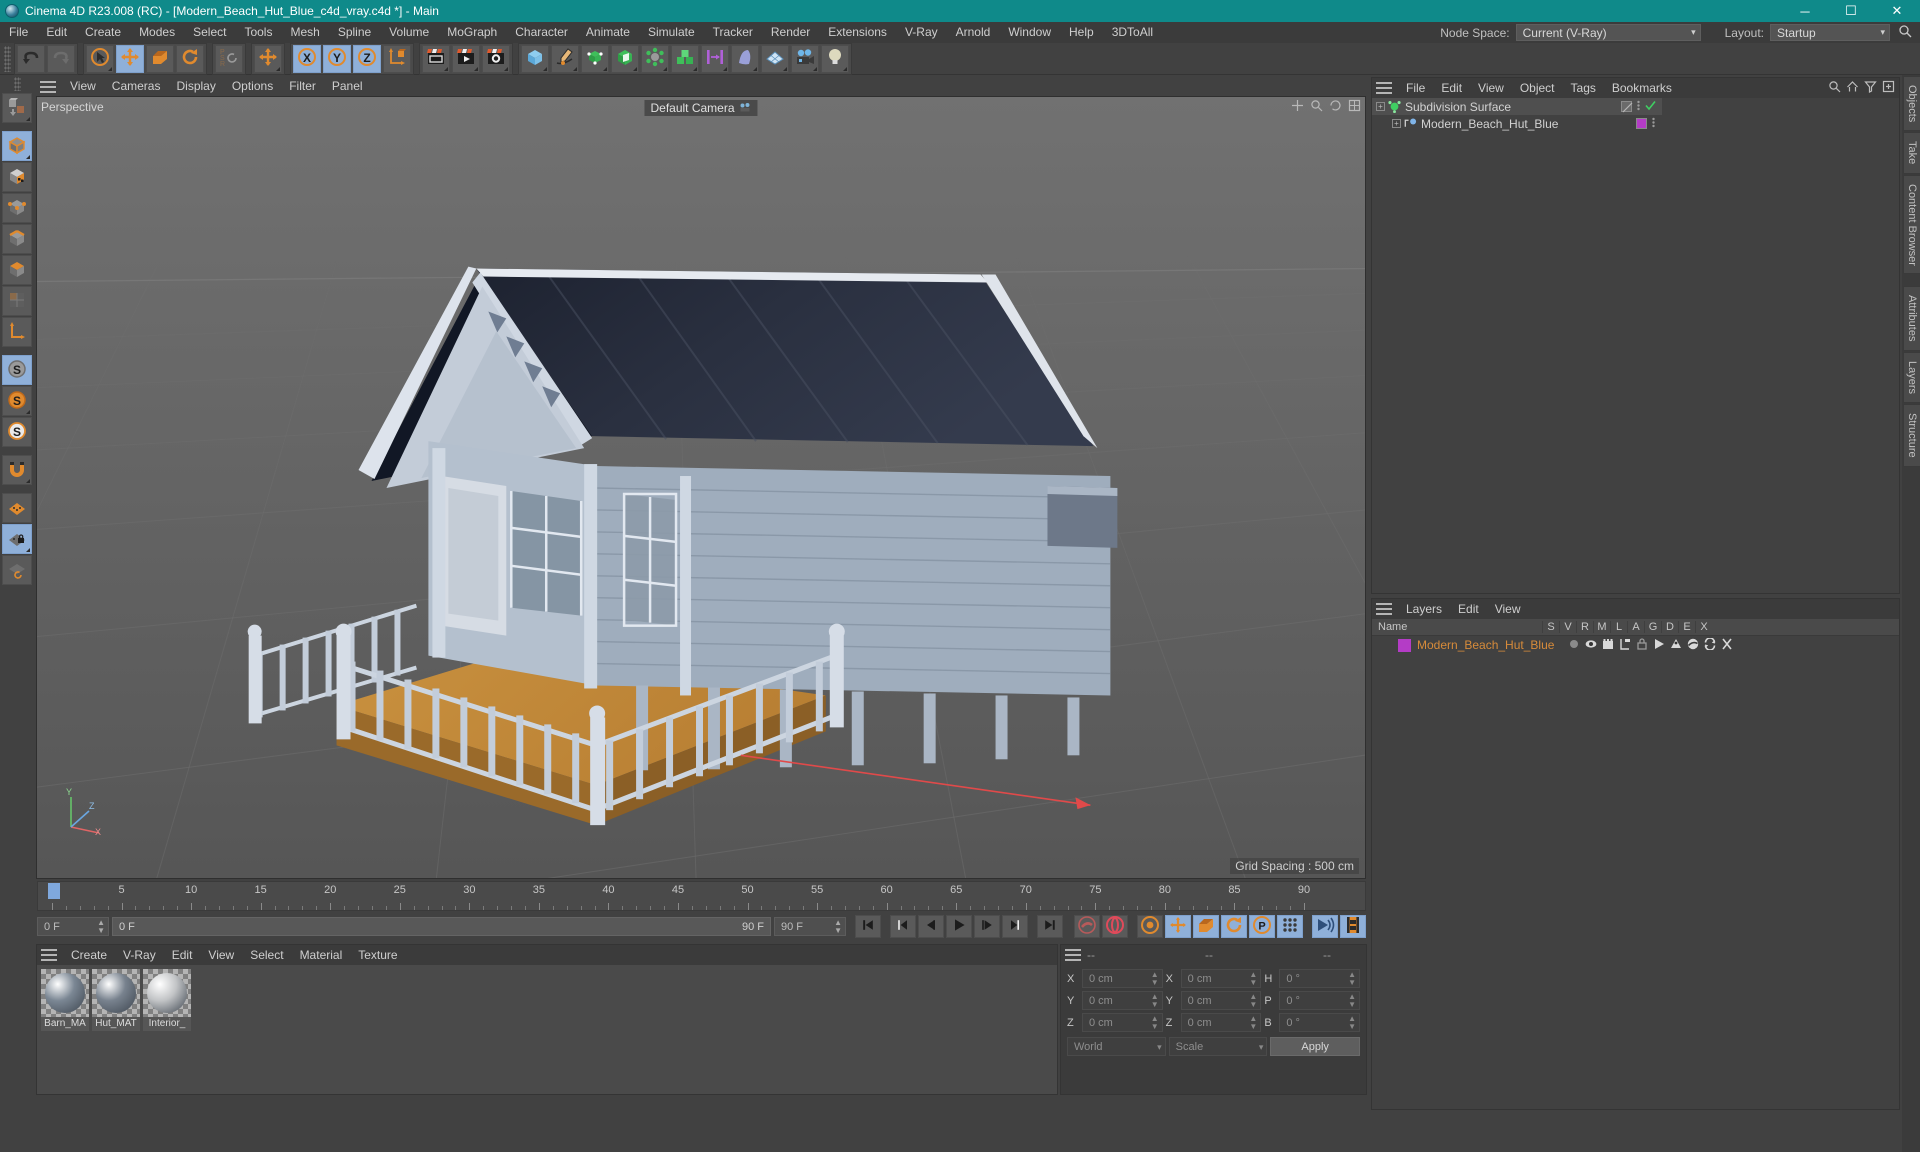  What do you see at coordinates (1262, 926) in the screenshot?
I see `pla-key-button: P` at bounding box center [1262, 926].